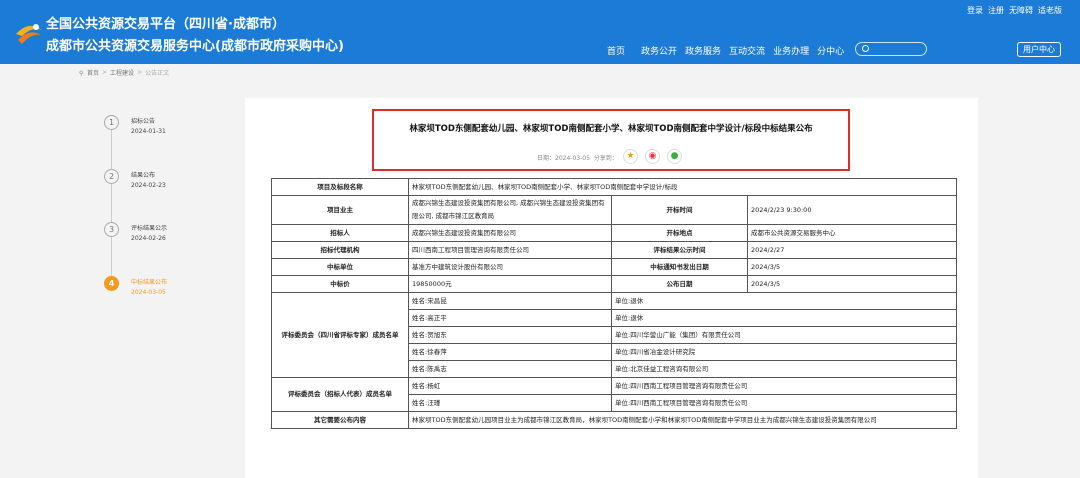 The height and width of the screenshot is (478, 1080). I want to click on share-label: 分享到：, so click(605, 158).